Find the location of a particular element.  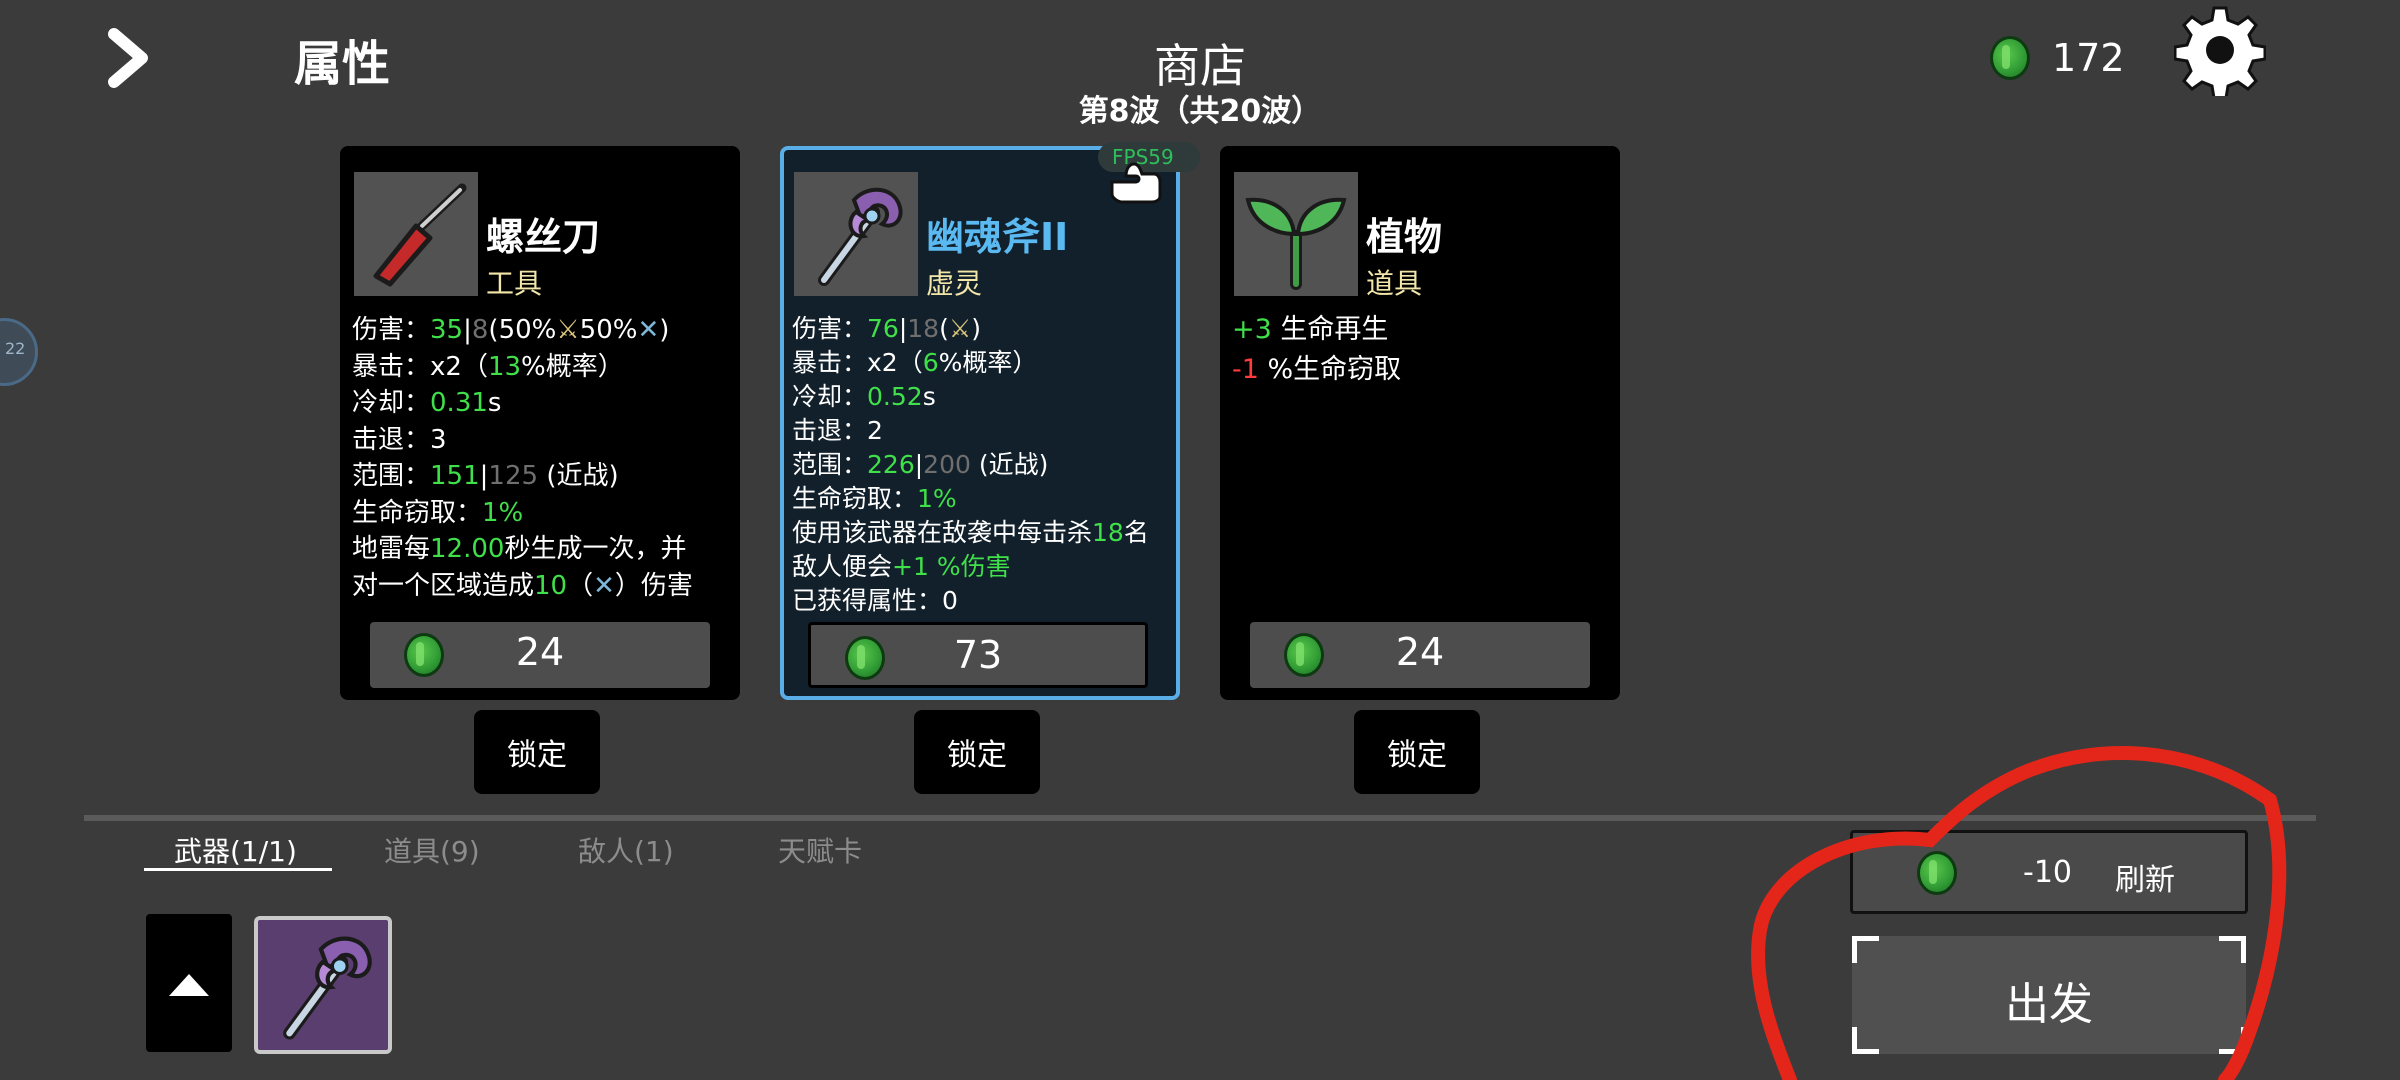

settings-button is located at coordinates (2220, 52).